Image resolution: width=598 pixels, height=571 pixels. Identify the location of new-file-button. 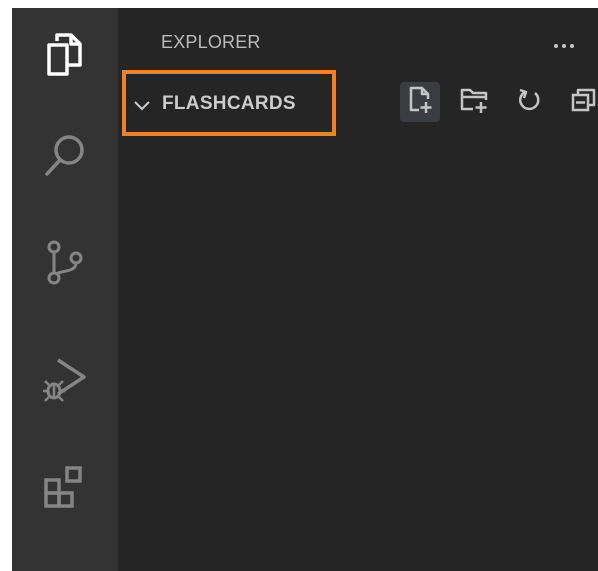
(420, 102).